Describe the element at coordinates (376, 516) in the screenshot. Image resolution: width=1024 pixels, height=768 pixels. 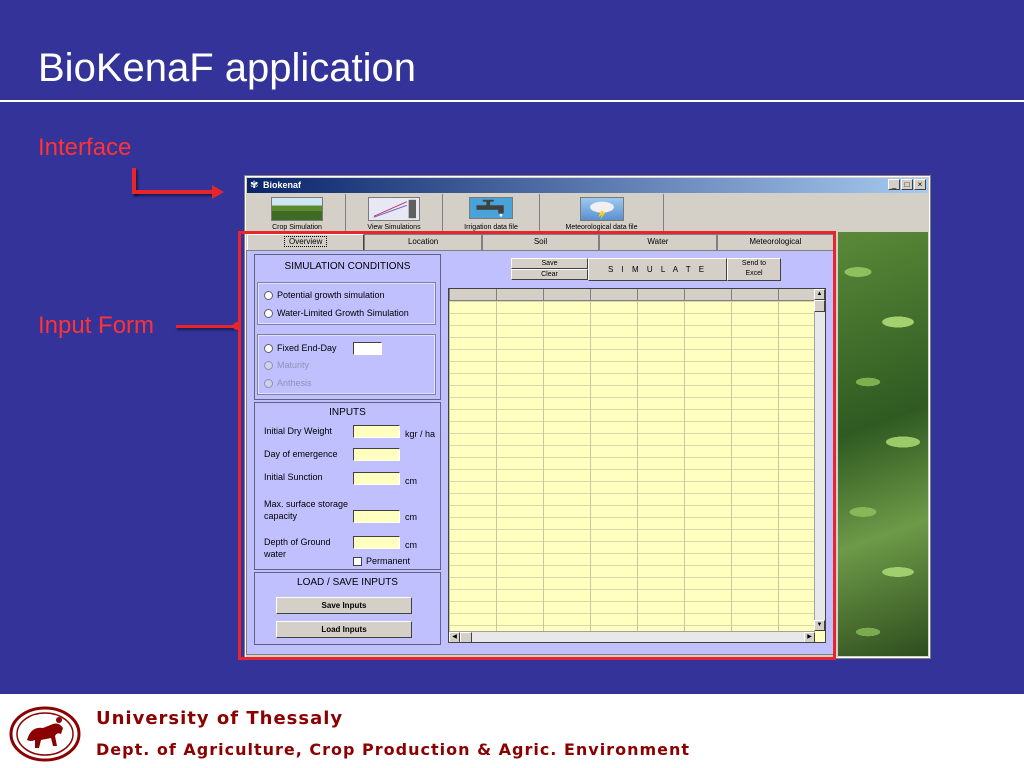
I see `max-surface-storage-input` at that location.